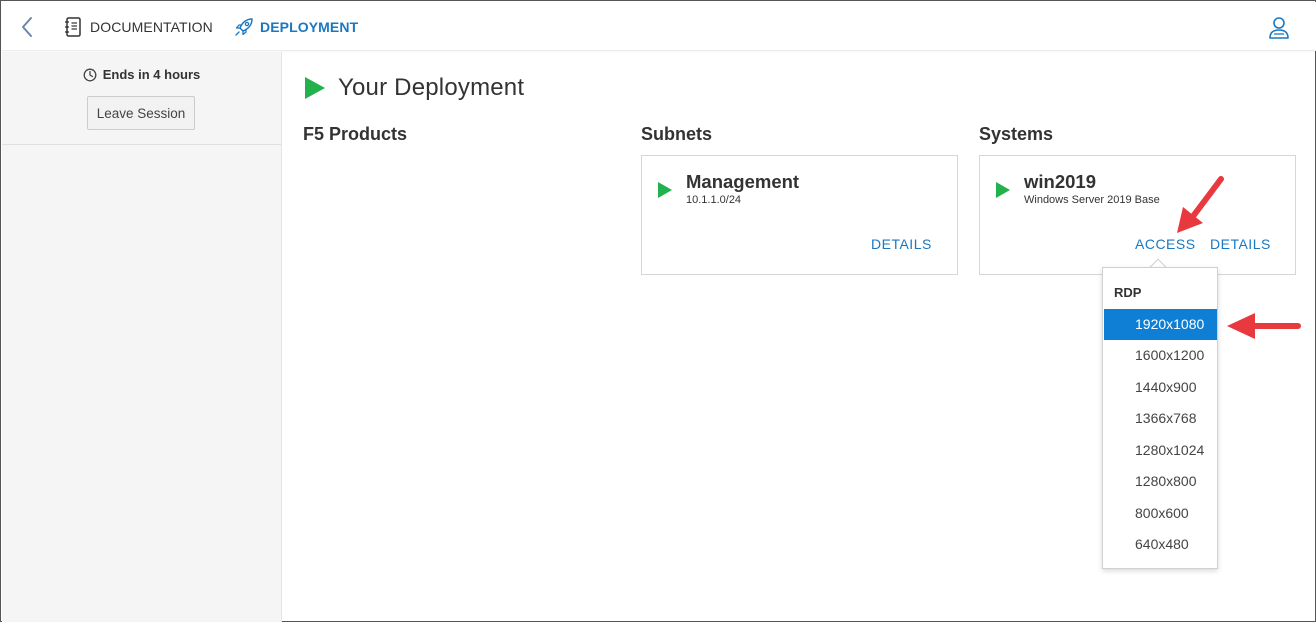 This screenshot has height=622, width=1316. I want to click on systems-heading: Systems, so click(1016, 134).